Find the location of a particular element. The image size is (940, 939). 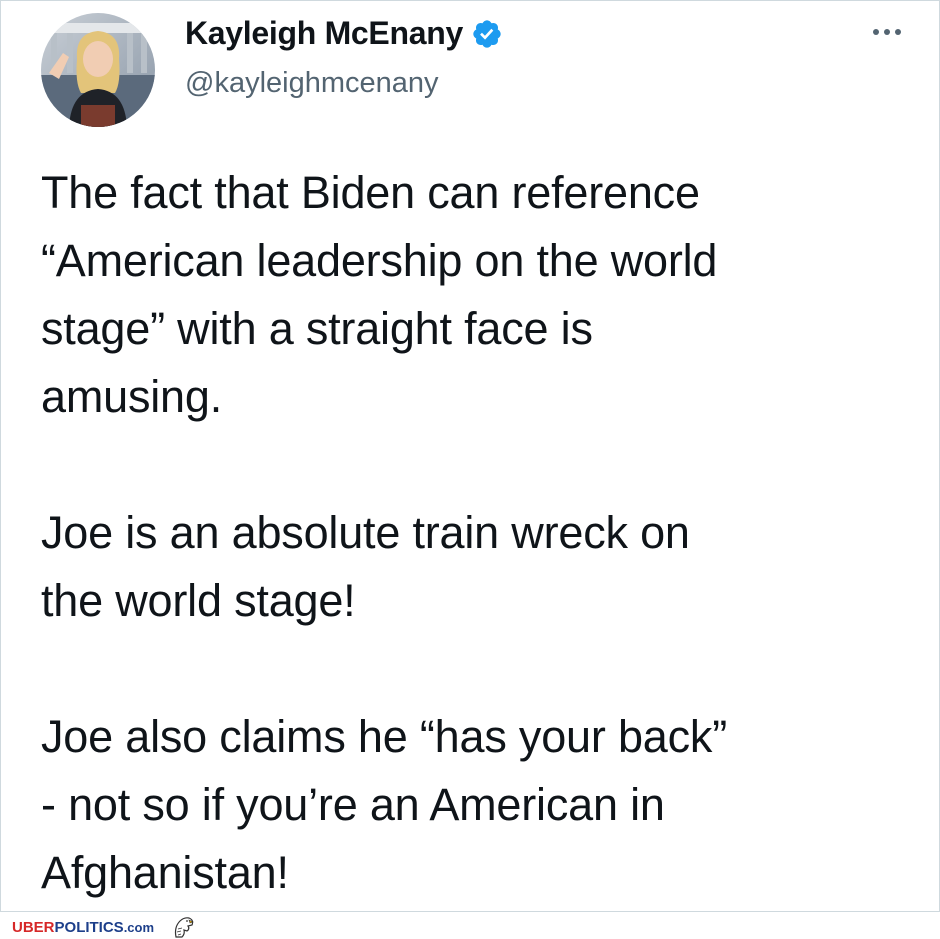

avatar is located at coordinates (98, 70).